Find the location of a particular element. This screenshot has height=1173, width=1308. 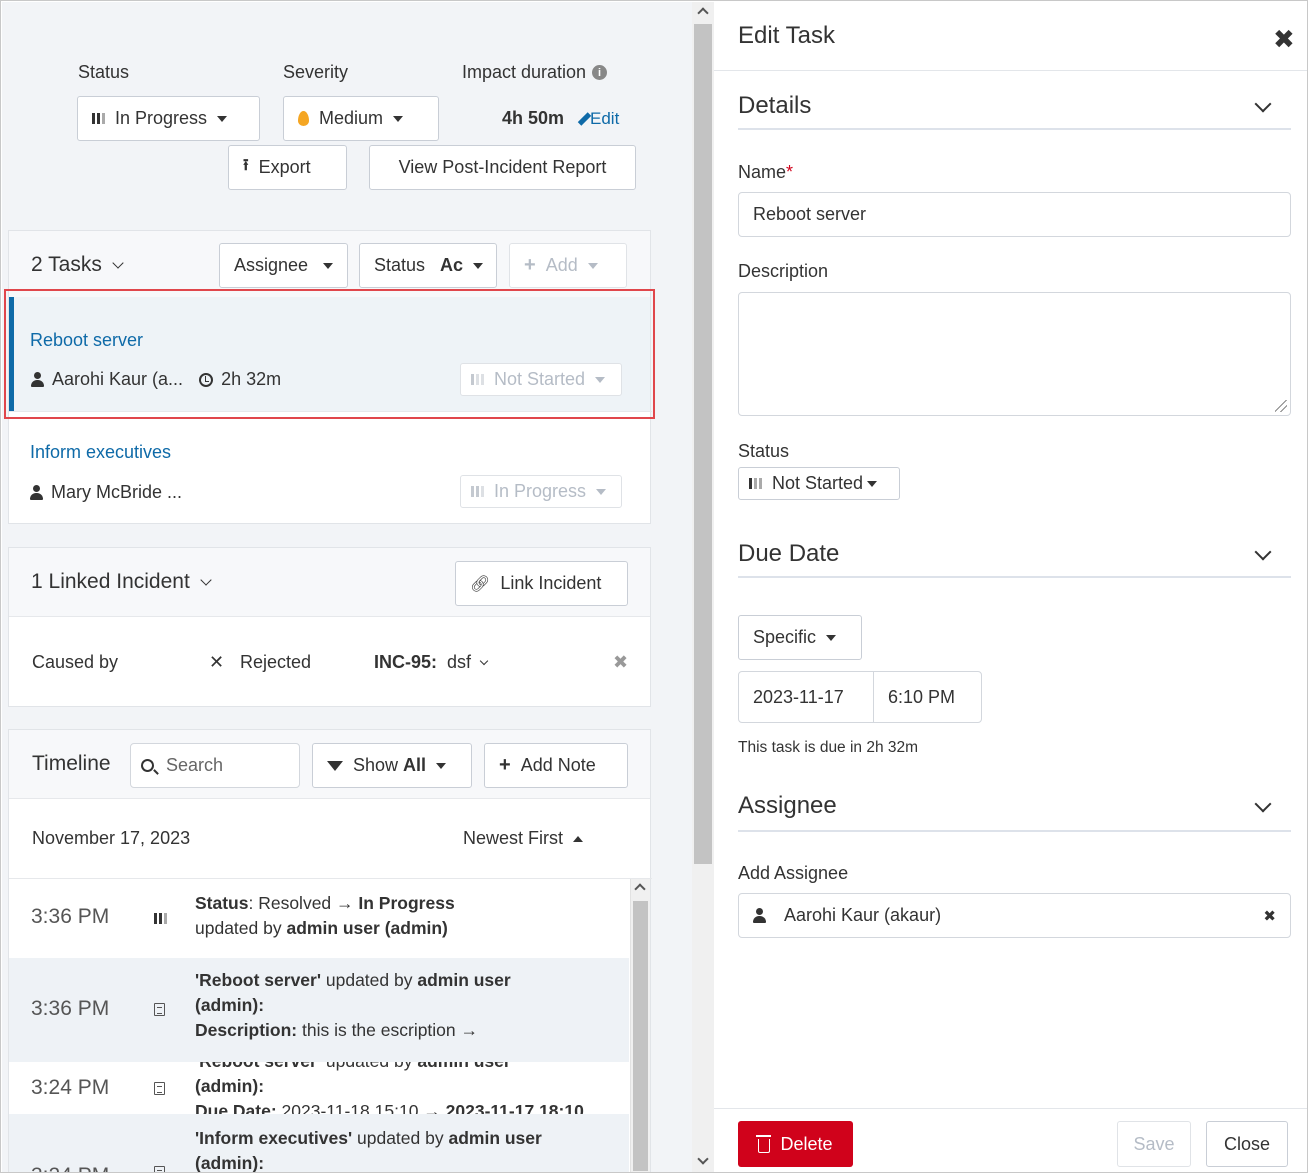

impact-duration-text: Impact duration is located at coordinates (524, 72).